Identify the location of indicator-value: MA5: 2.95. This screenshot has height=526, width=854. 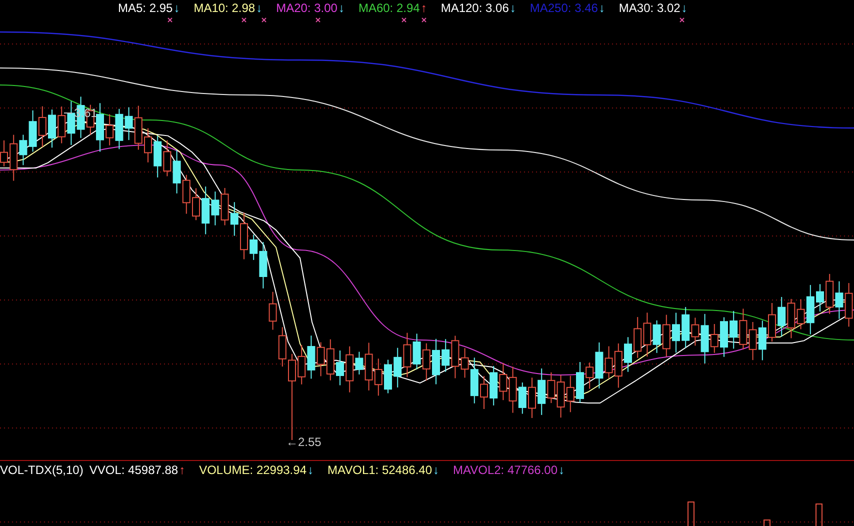
(145, 8).